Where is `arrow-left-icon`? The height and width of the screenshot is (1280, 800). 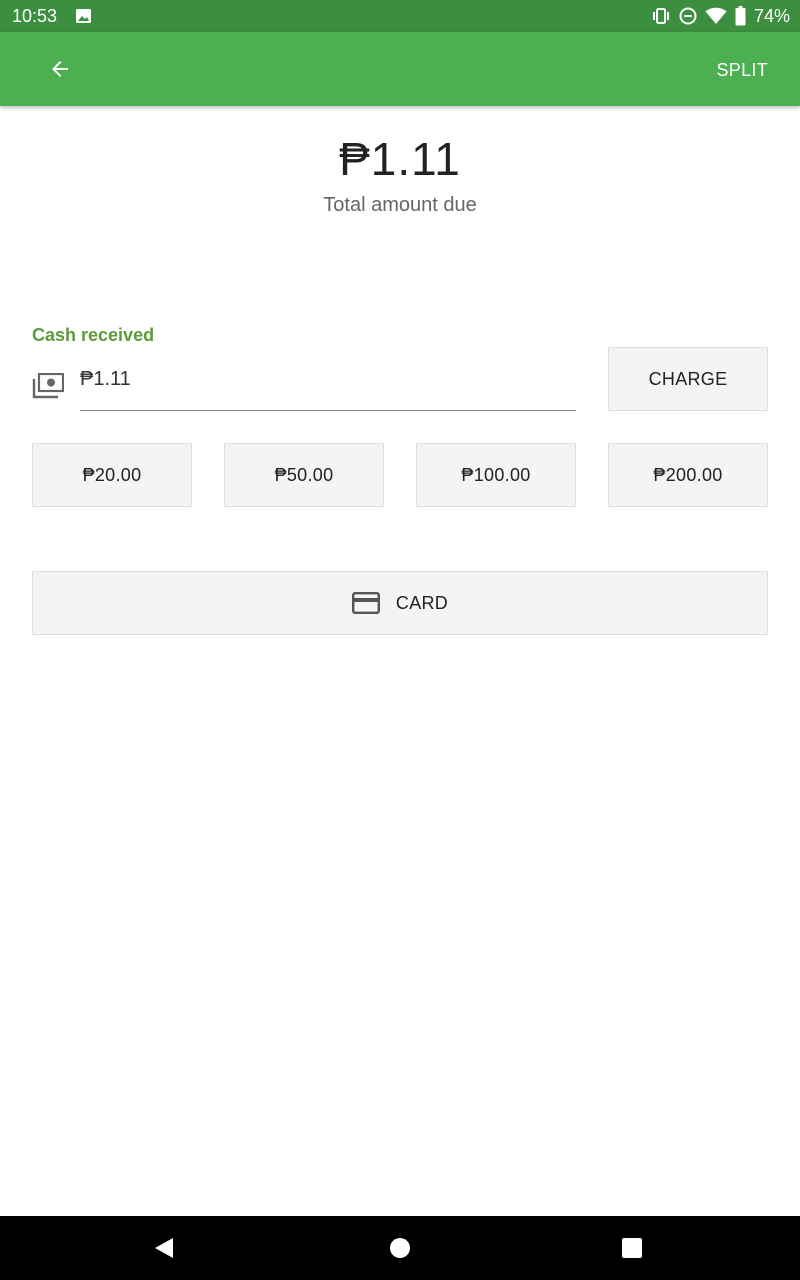 arrow-left-icon is located at coordinates (60, 69).